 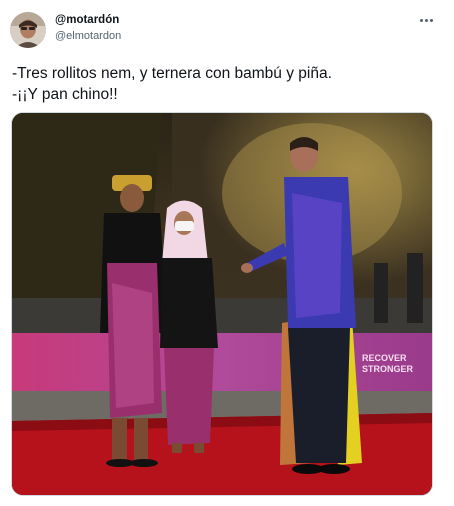 I want to click on avatar, so click(x=28, y=30).